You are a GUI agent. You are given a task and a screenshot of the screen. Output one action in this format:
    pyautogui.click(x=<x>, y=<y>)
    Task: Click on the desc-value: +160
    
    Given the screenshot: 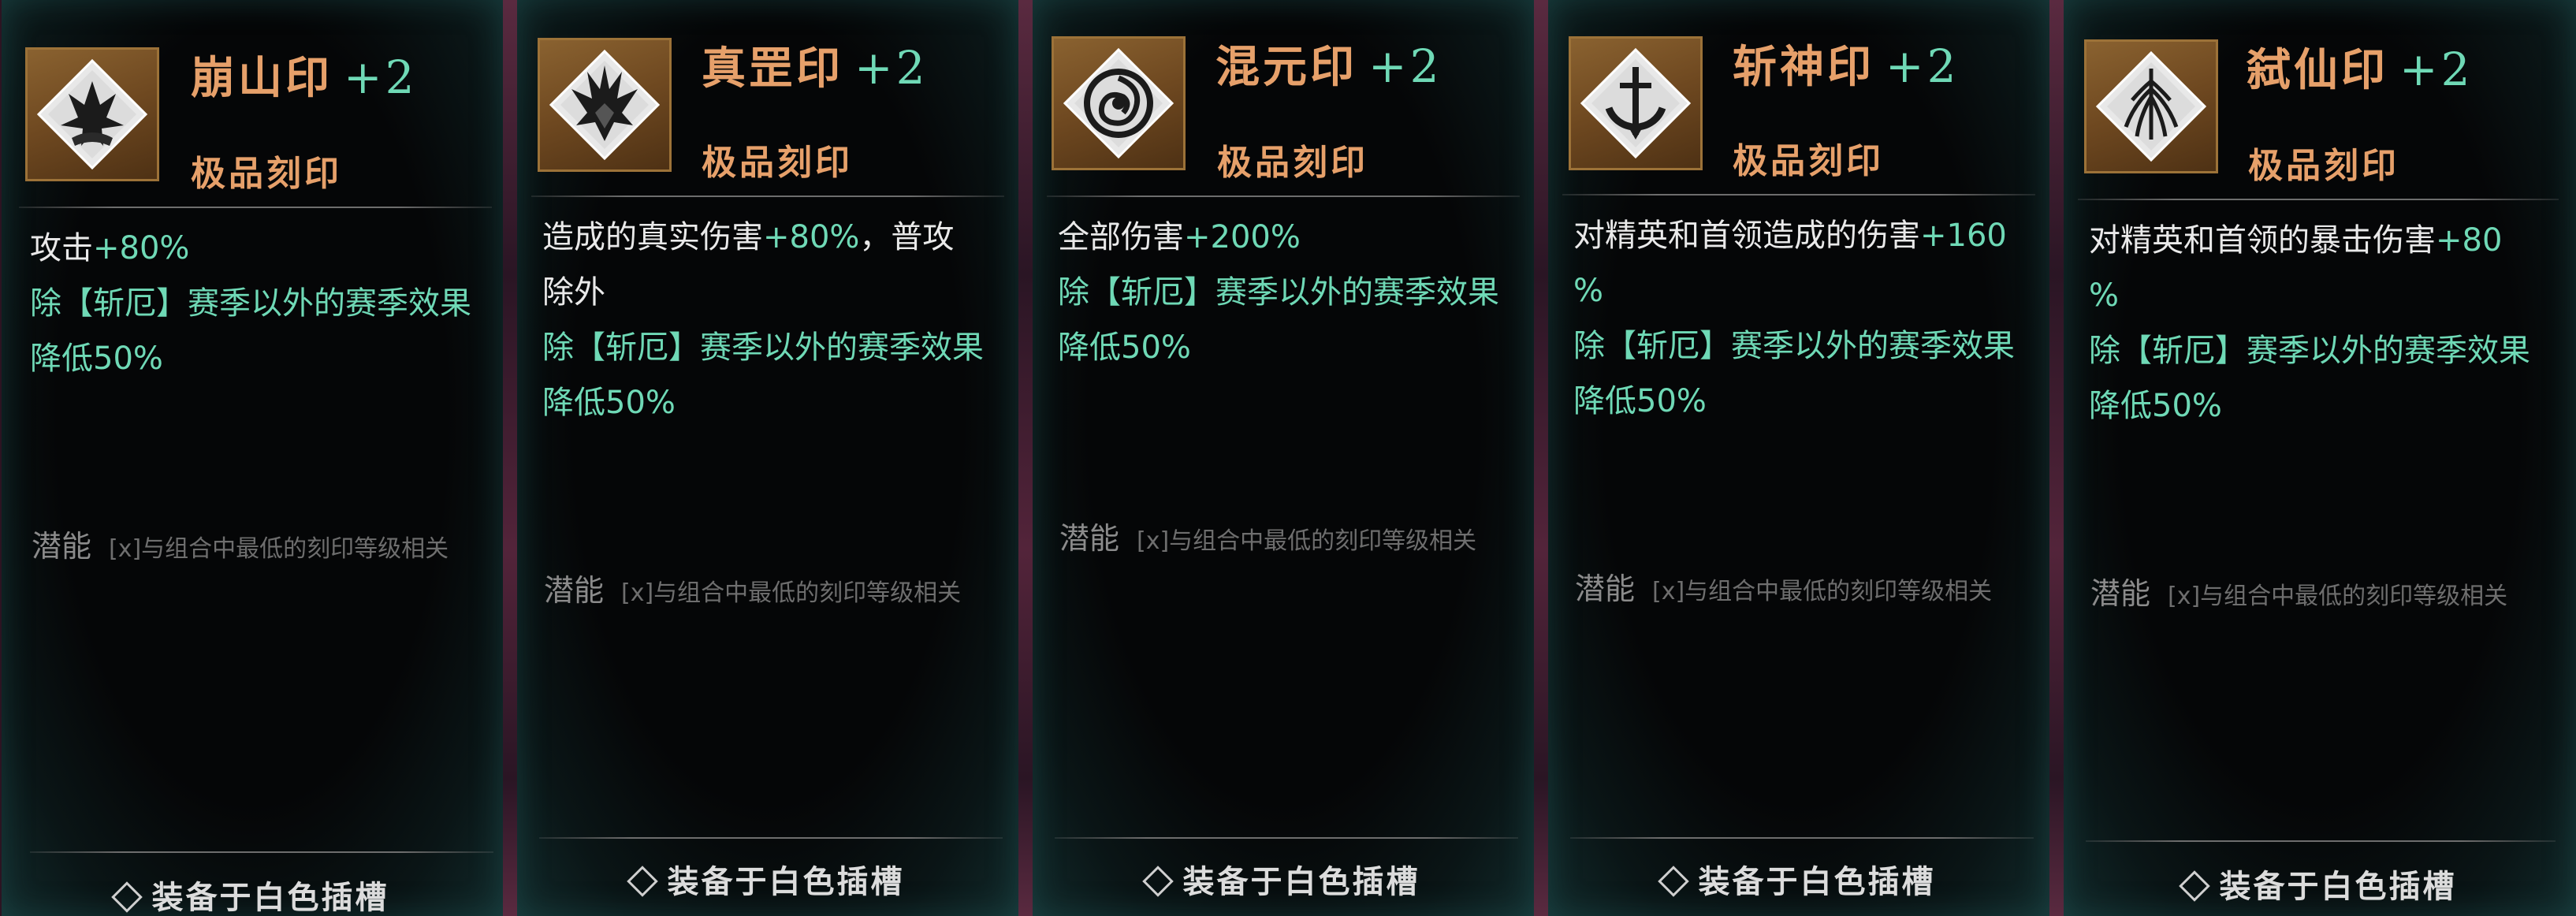 What is the action you would take?
    pyautogui.click(x=1963, y=236)
    